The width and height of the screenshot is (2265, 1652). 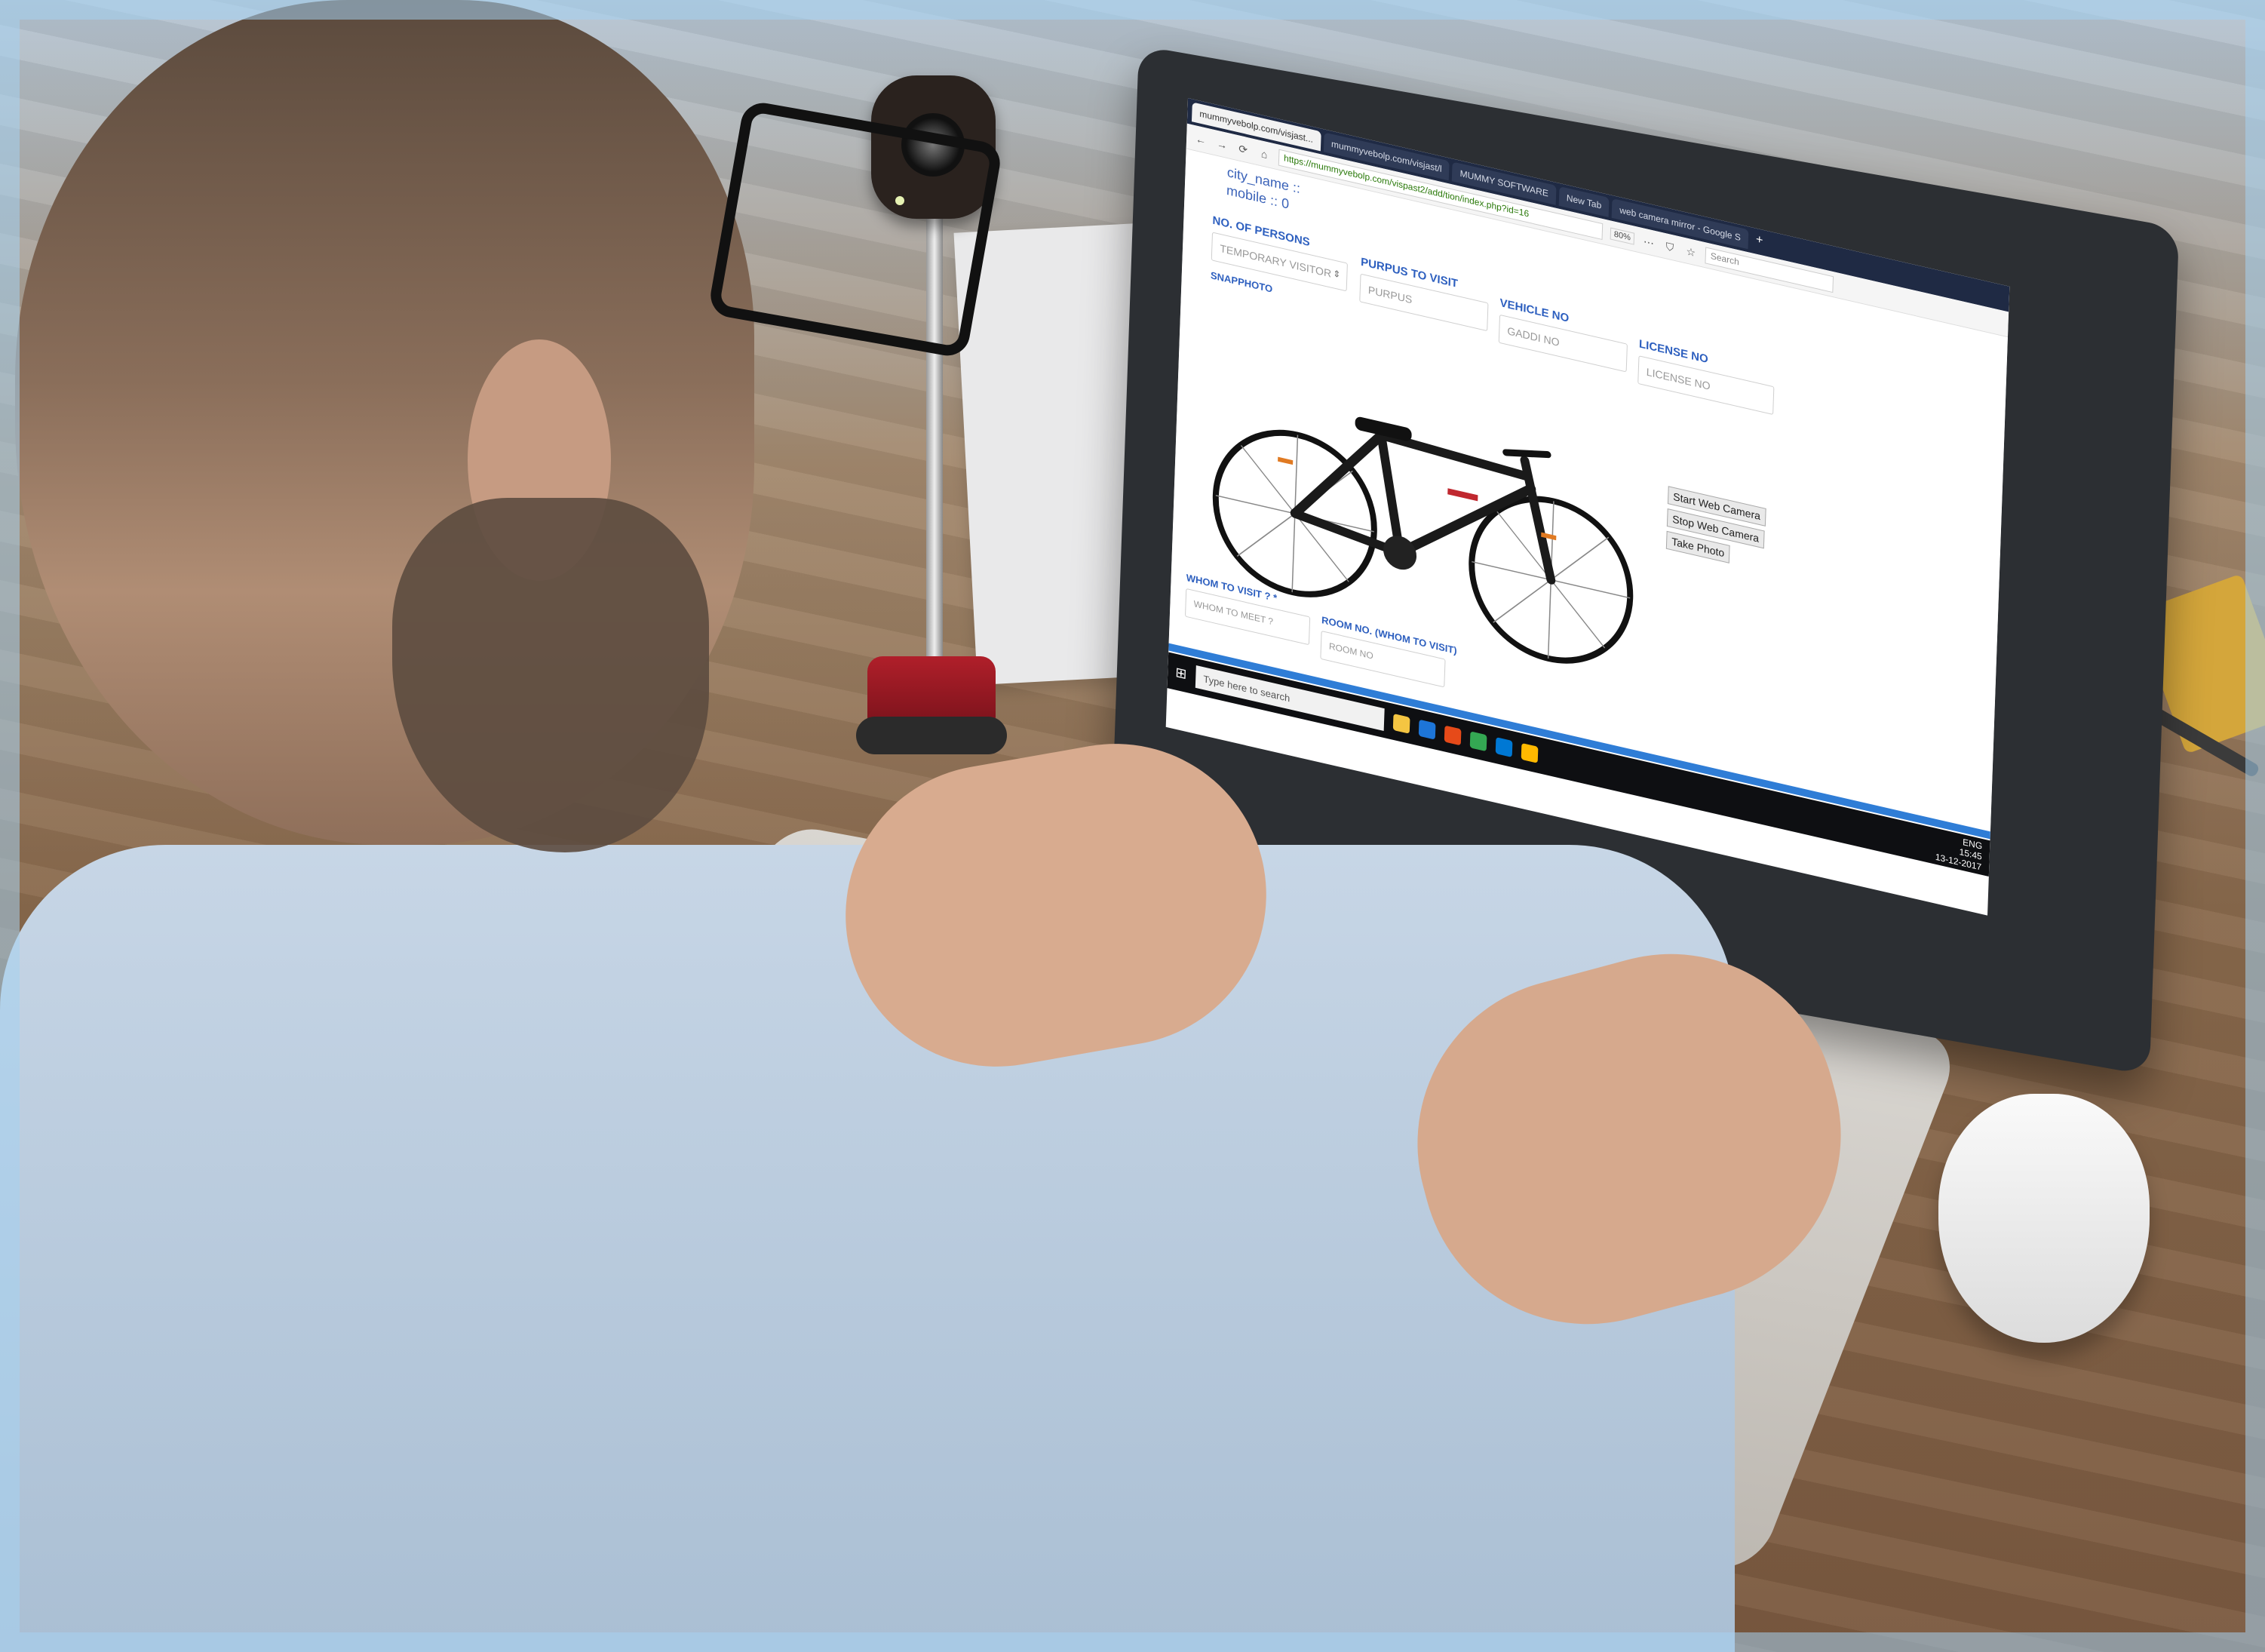 I want to click on eyeglasses, so click(x=855, y=229).